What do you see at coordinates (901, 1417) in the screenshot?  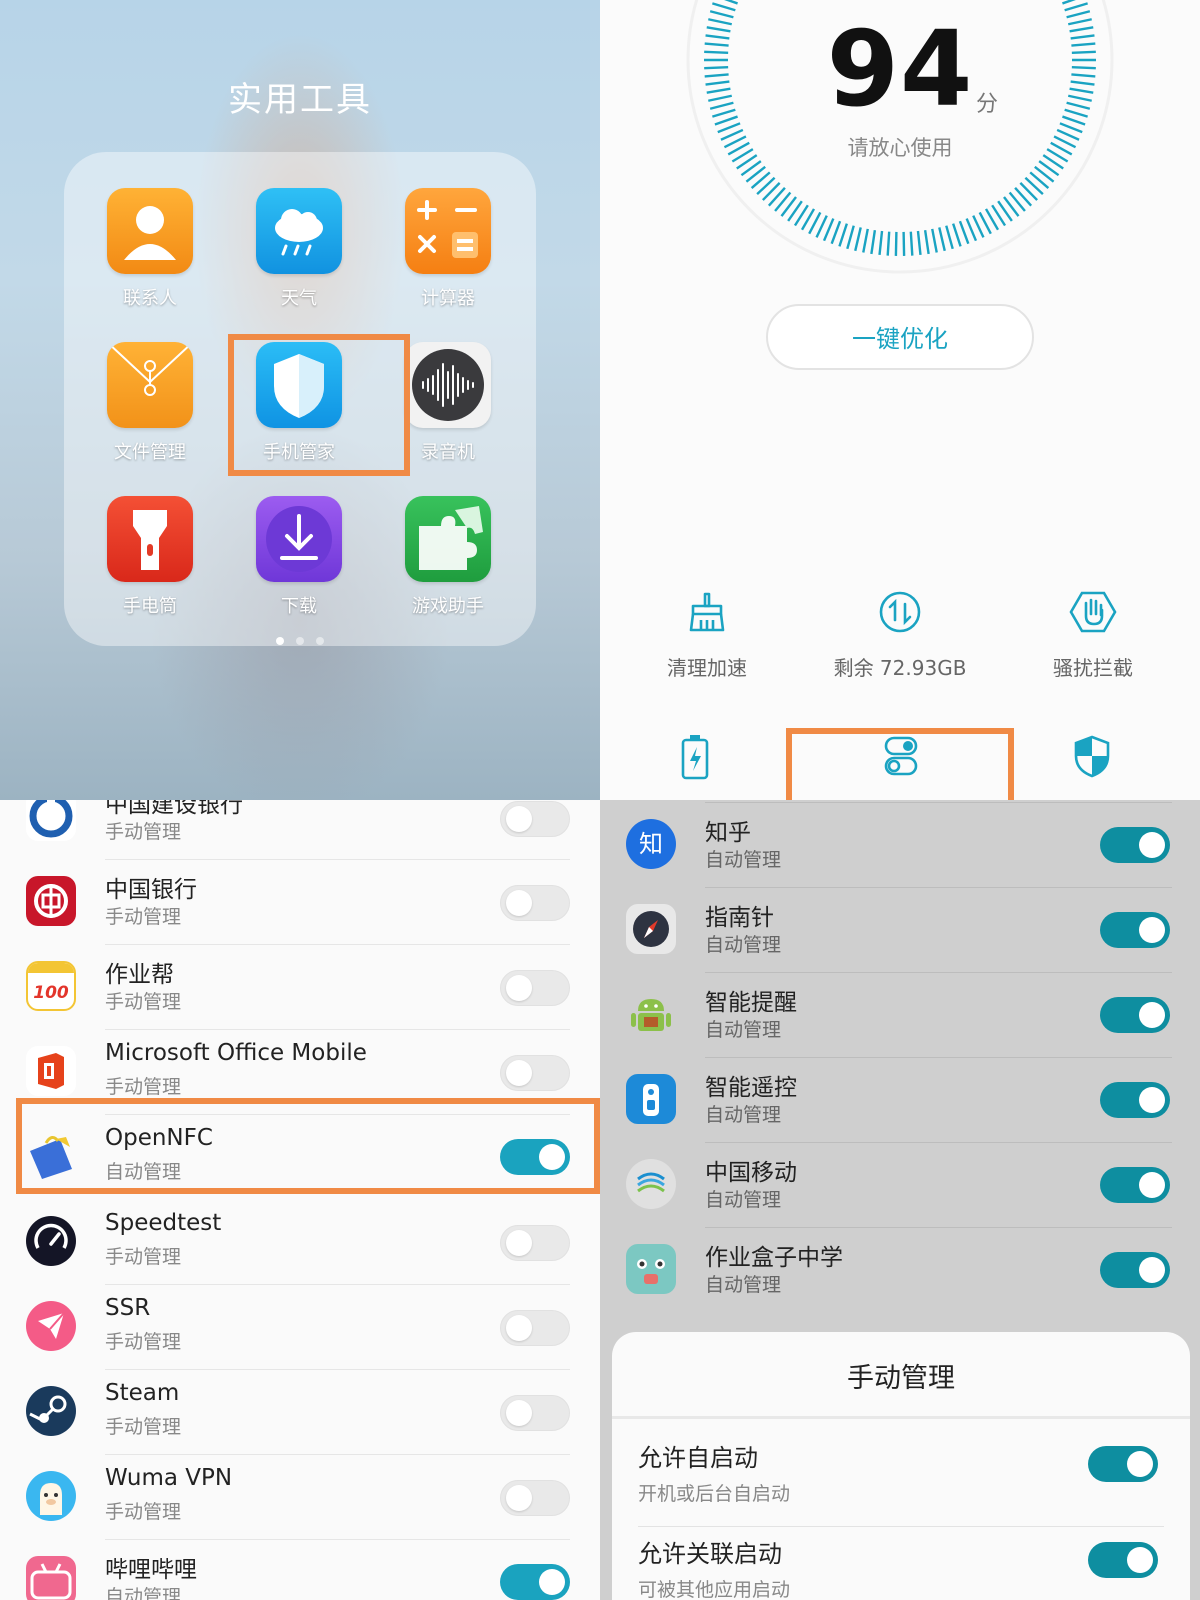 I see `divider` at bounding box center [901, 1417].